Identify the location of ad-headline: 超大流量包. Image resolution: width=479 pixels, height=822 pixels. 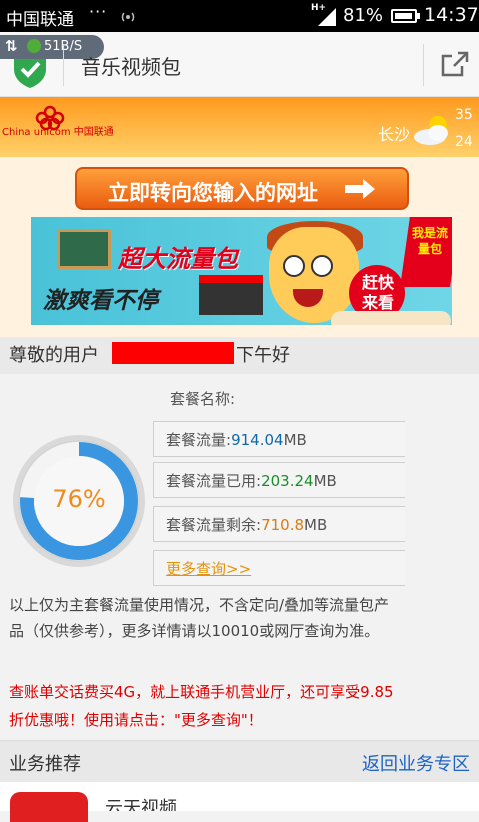
(178, 259).